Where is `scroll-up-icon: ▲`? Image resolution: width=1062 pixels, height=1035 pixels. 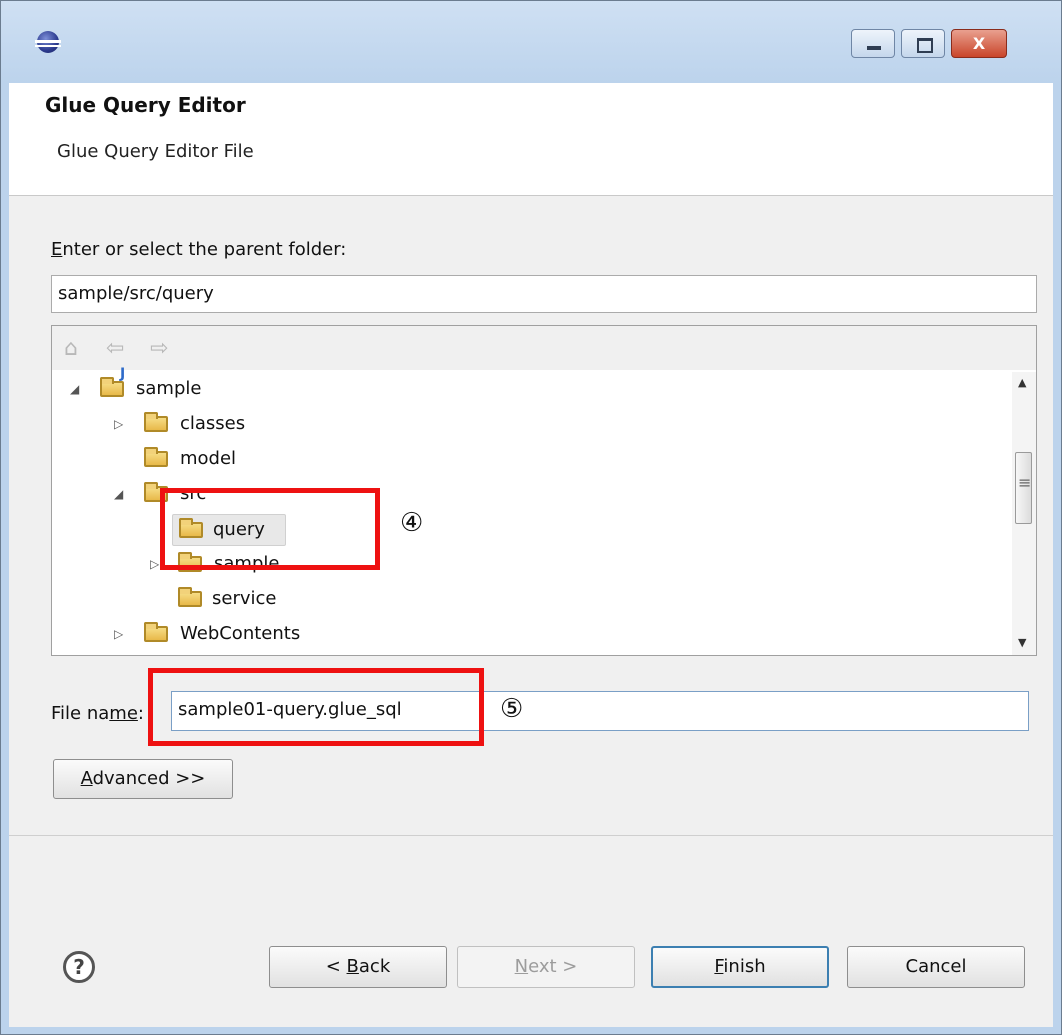 scroll-up-icon: ▲ is located at coordinates (1022, 382).